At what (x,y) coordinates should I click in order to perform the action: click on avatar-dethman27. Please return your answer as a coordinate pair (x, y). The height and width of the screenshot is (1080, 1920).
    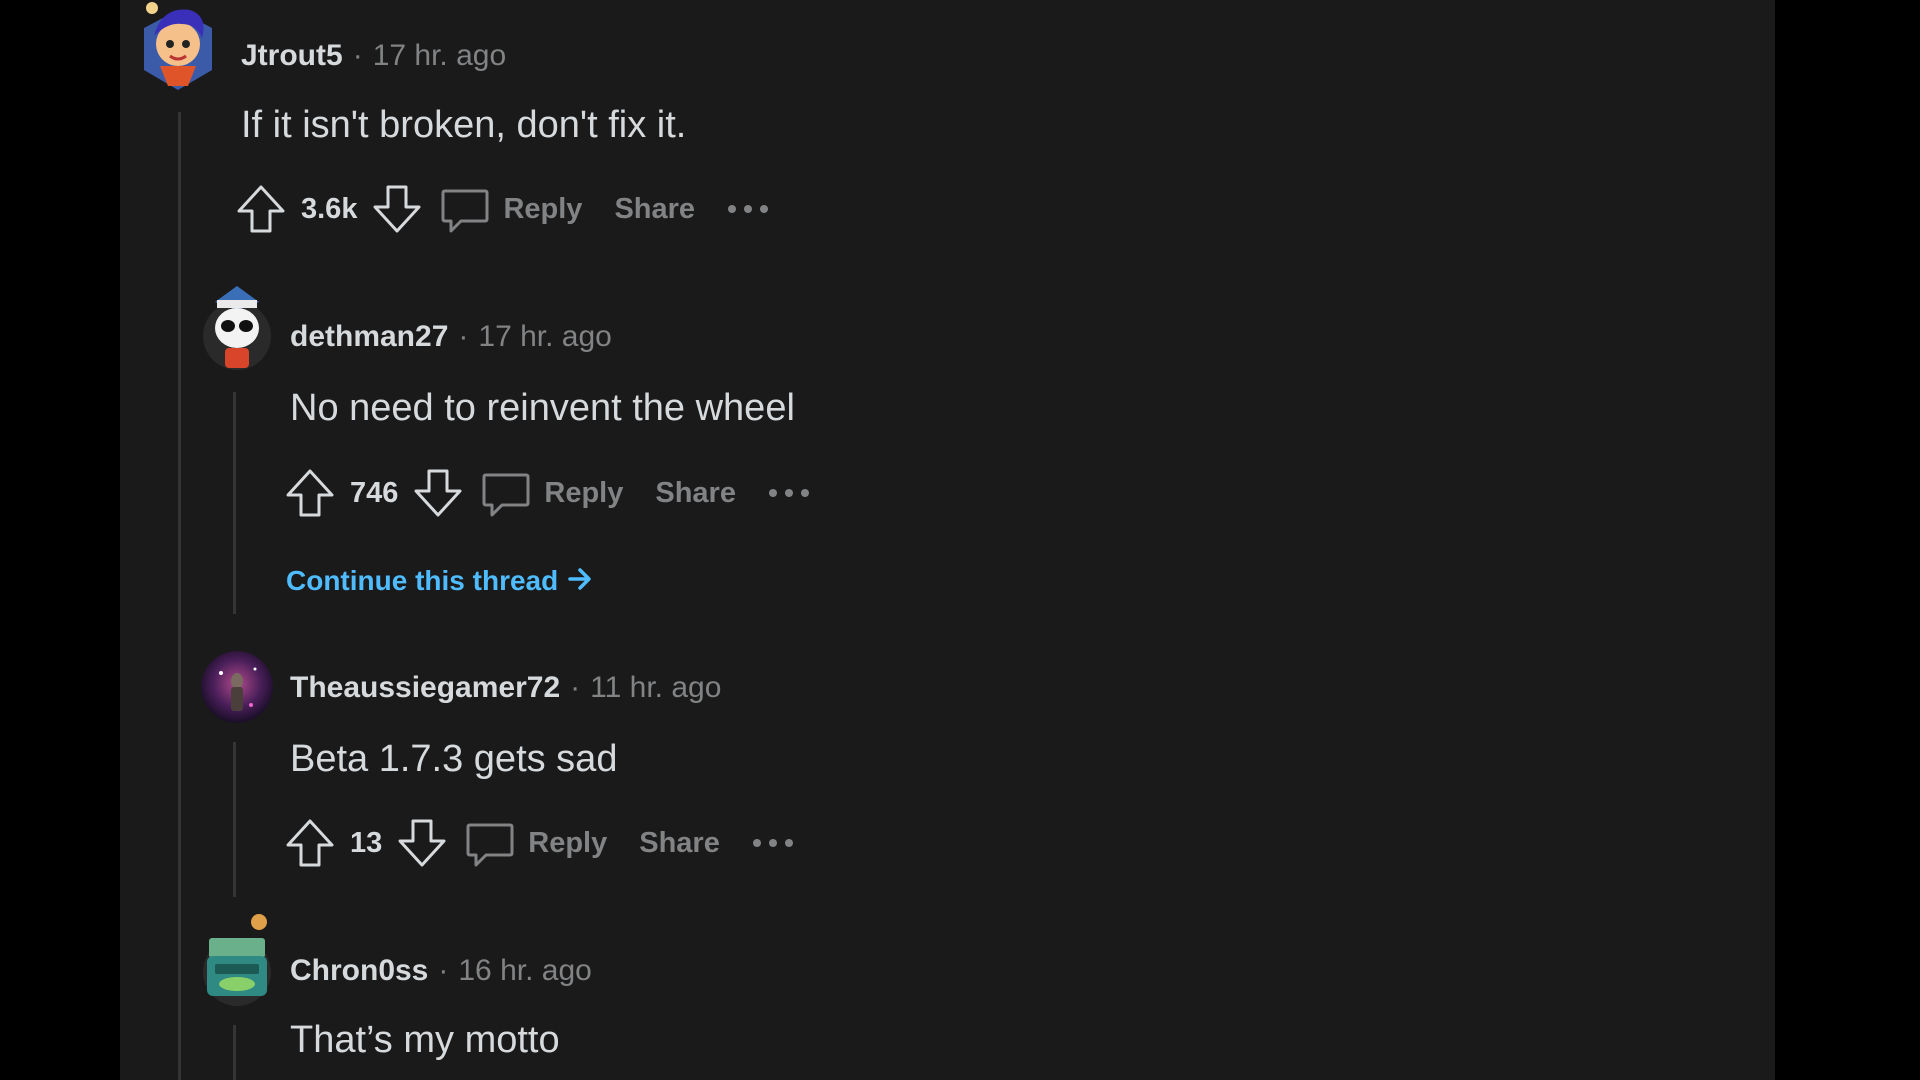
    Looking at the image, I should click on (237, 326).